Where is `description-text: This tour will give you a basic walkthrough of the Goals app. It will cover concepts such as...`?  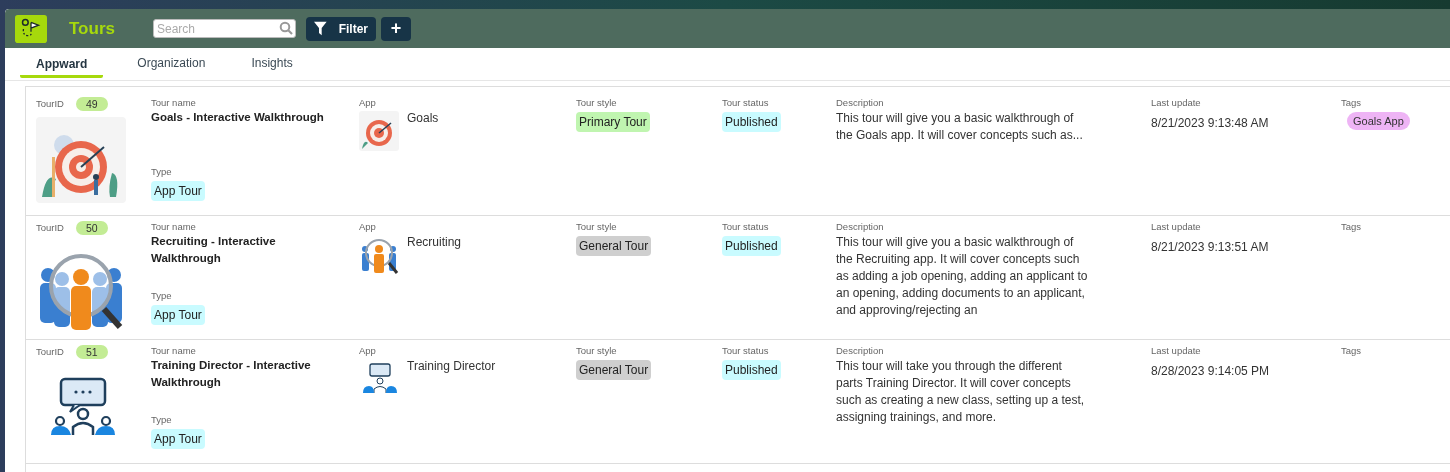
description-text: This tour will give you a basic walkthrough of the Goals app. It will cover concepts such as... is located at coordinates (960, 127).